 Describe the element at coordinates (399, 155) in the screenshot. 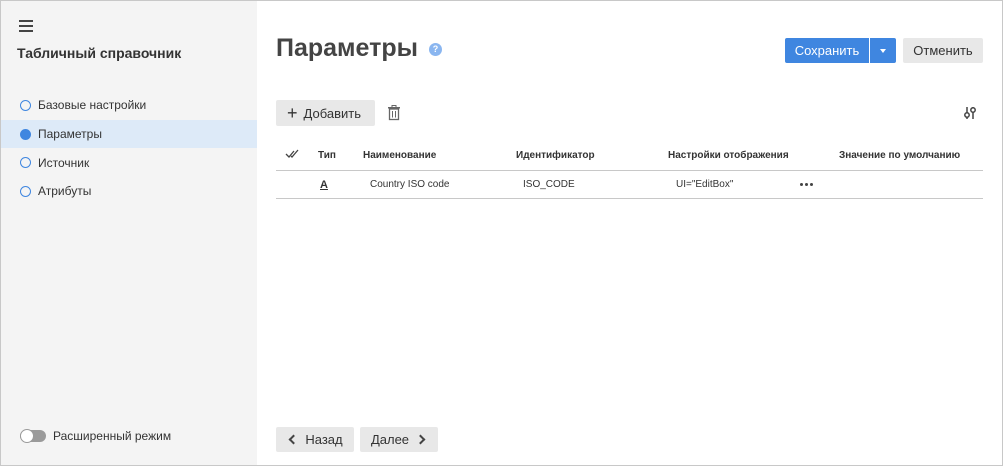

I see `column-header-name: Наименование` at that location.